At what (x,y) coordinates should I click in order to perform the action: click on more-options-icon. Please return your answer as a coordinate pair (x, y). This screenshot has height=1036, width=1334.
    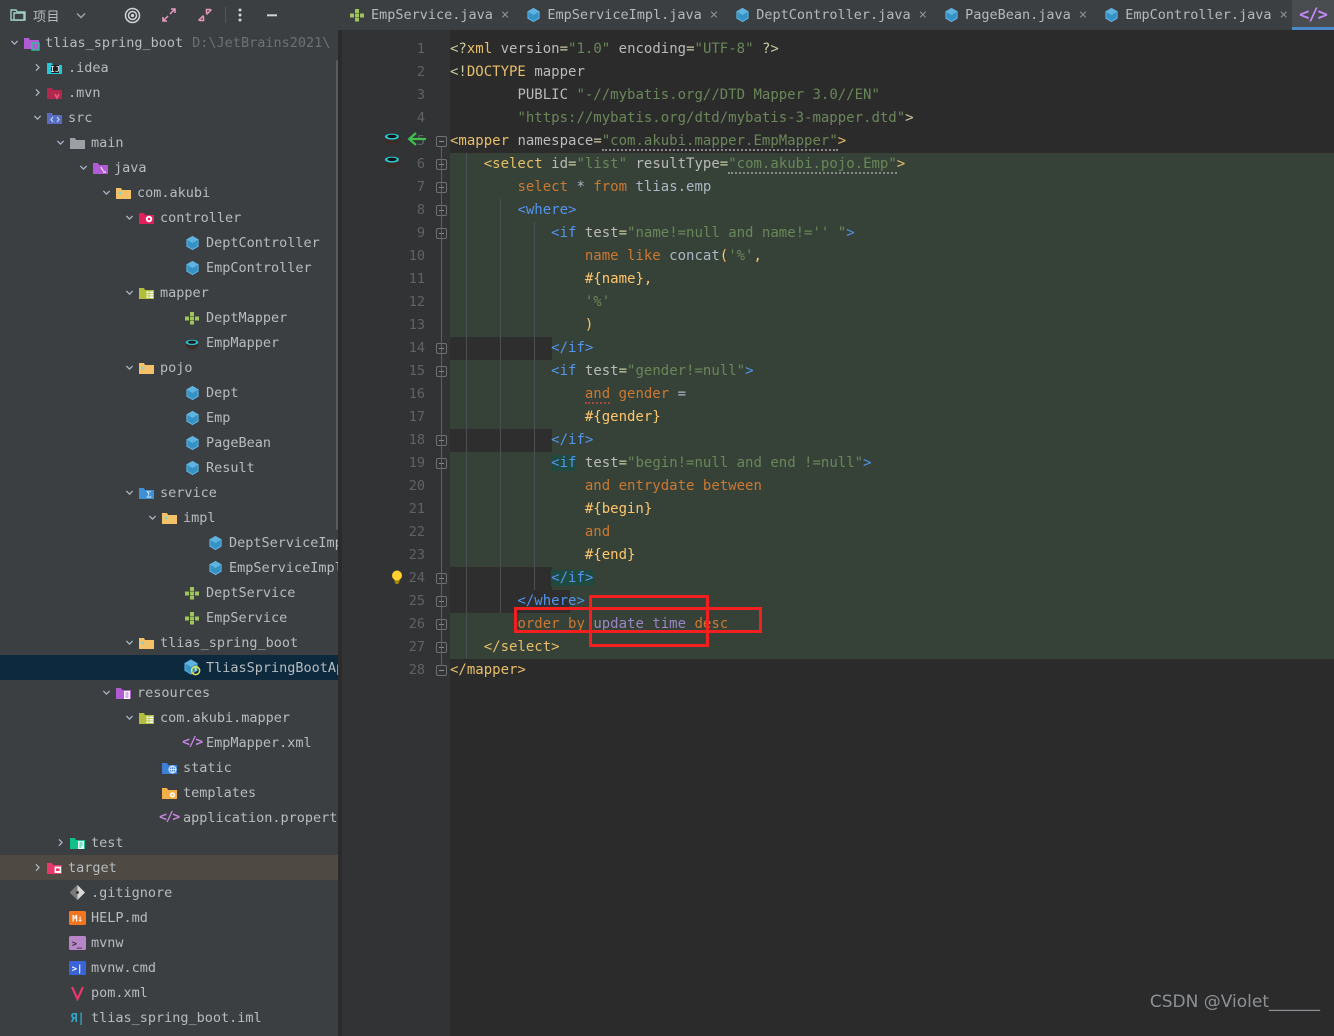
    Looking at the image, I should click on (240, 15).